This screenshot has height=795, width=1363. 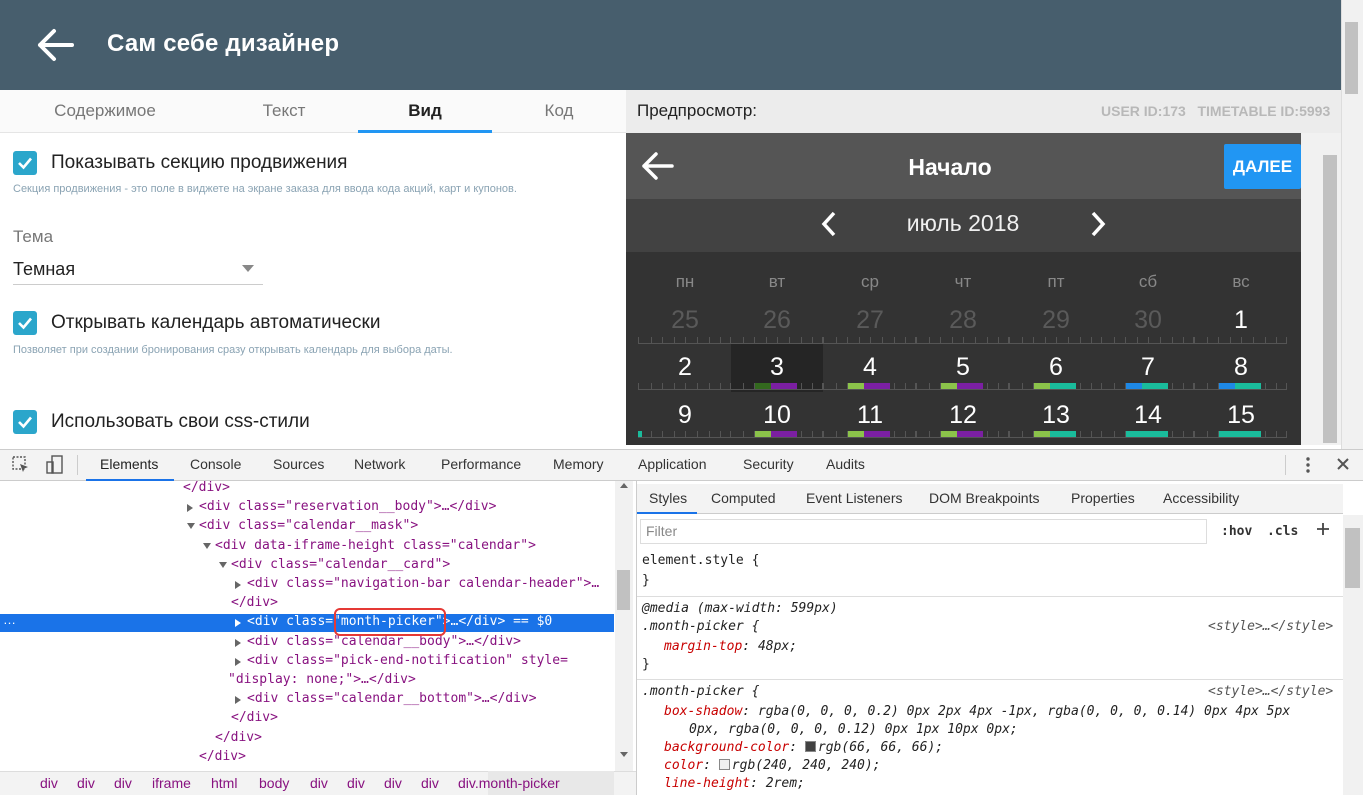 What do you see at coordinates (1241, 367) in the screenshot?
I see `calendar-day: 8` at bounding box center [1241, 367].